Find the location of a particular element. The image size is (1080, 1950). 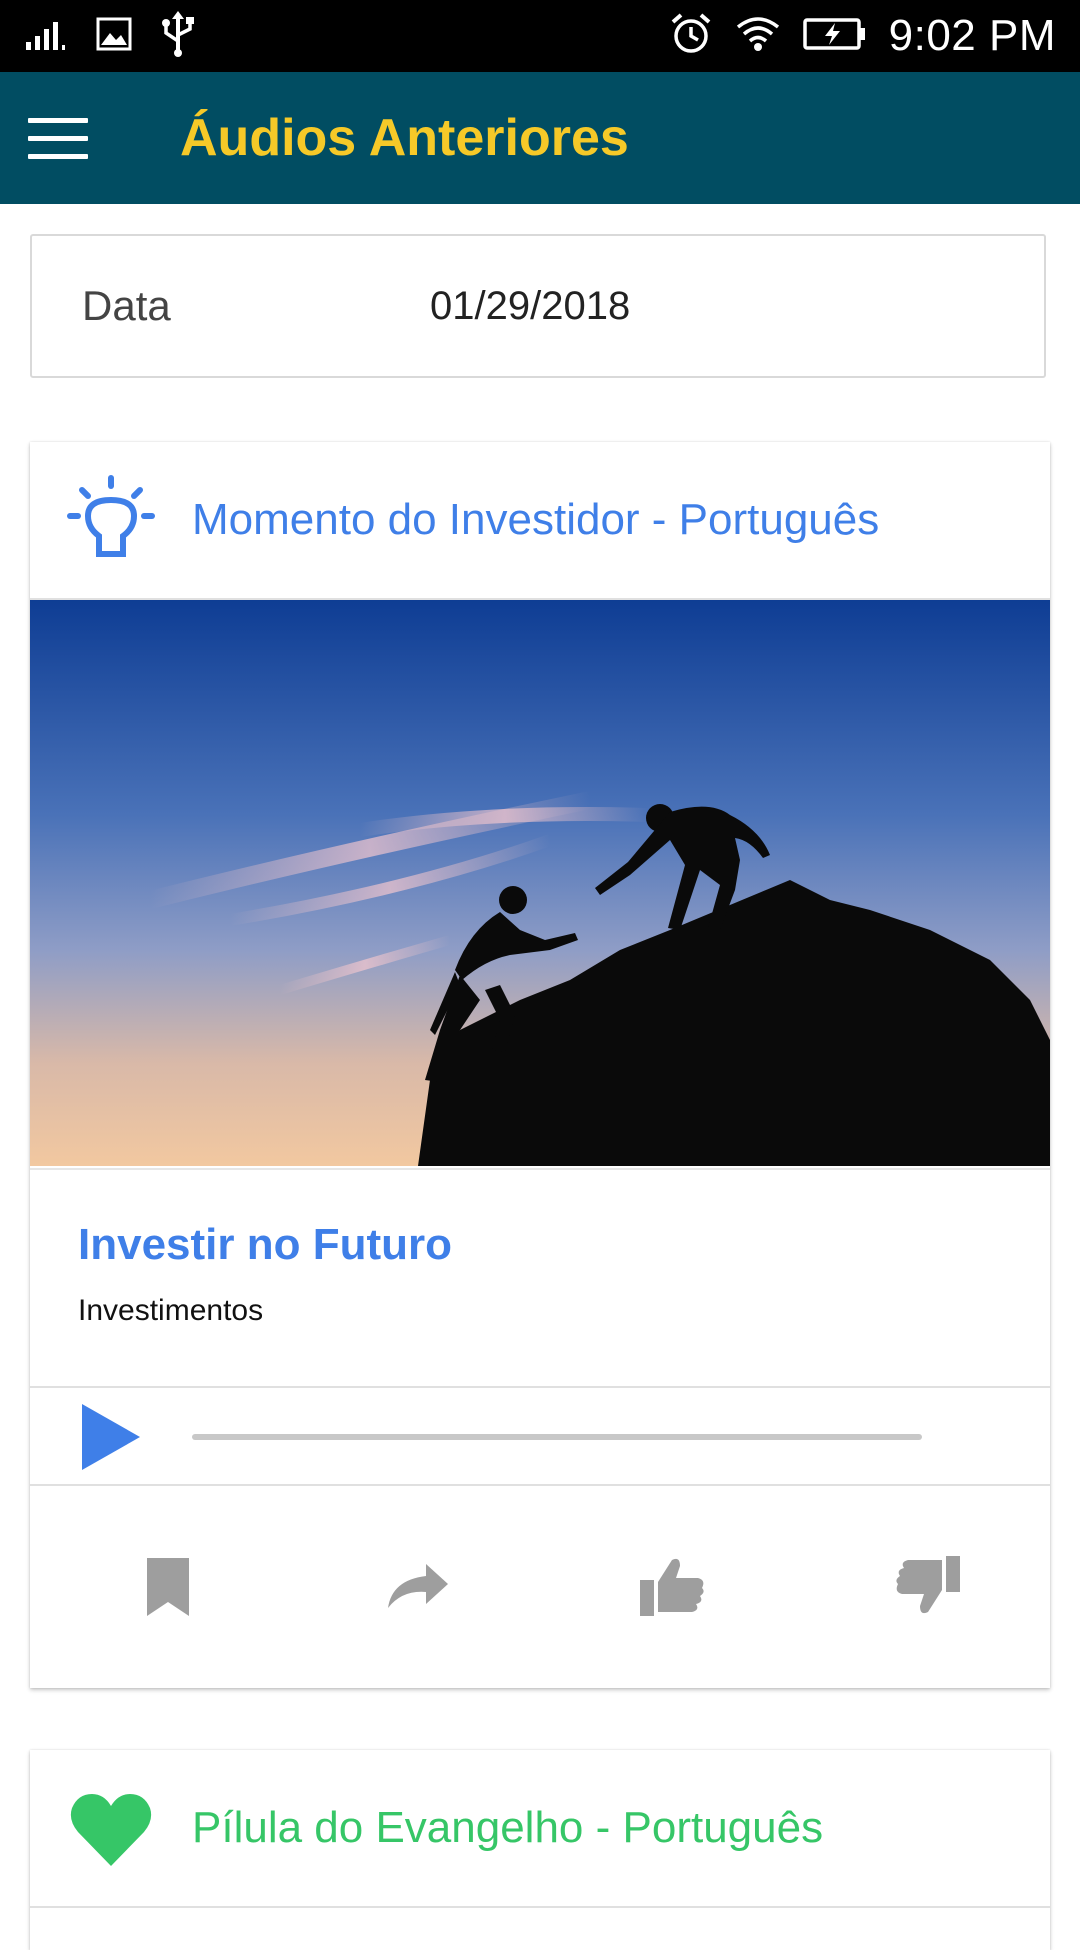

audio-progress-bar is located at coordinates (557, 1437).